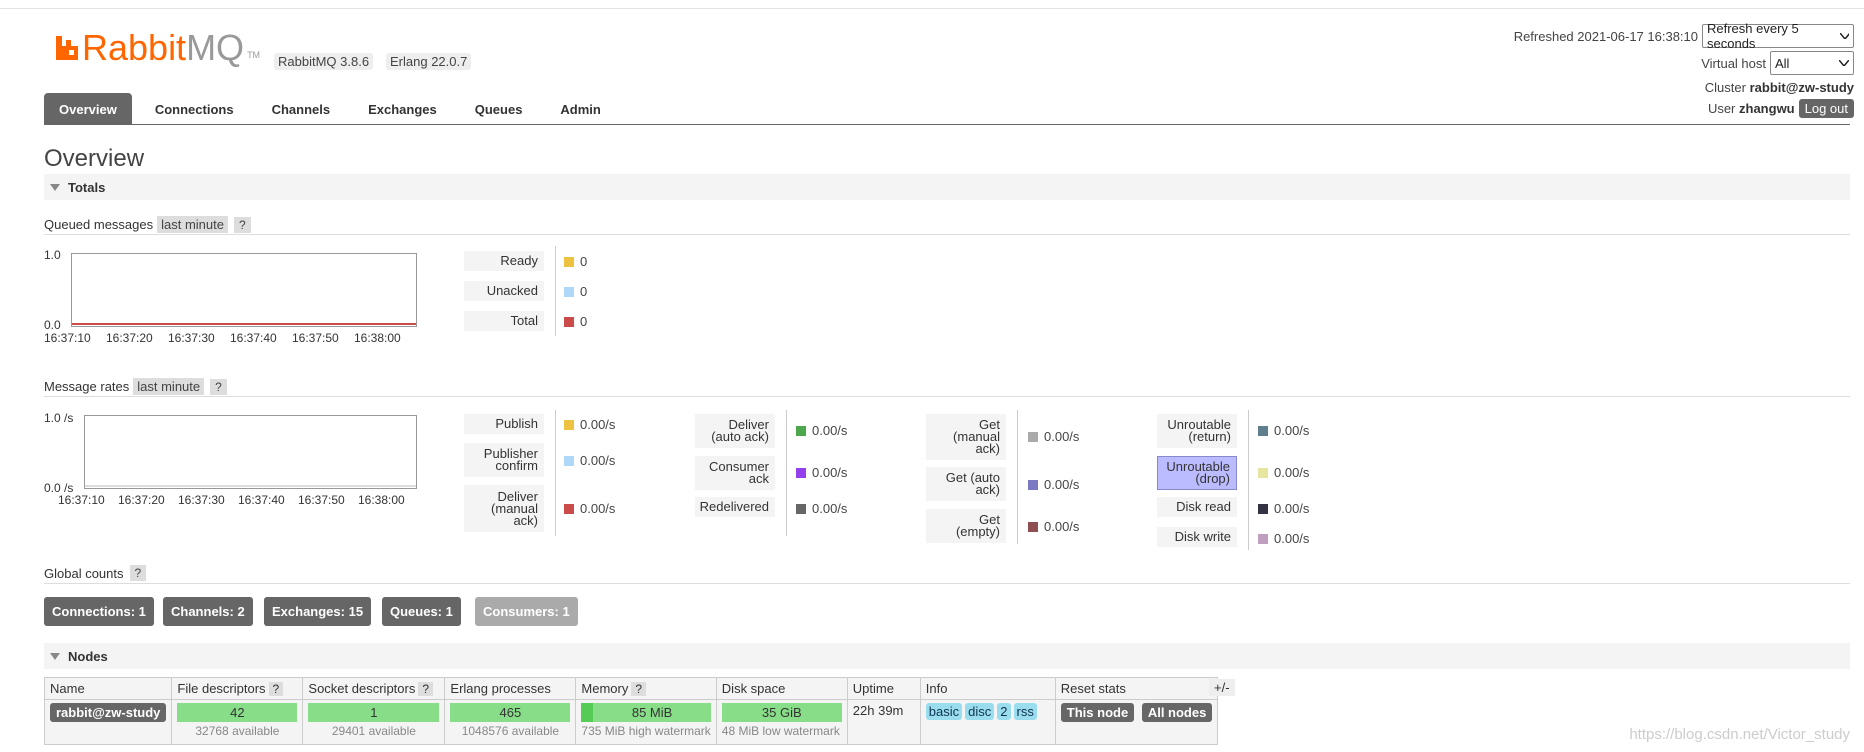 The height and width of the screenshot is (752, 1864). I want to click on cell-uptime: 22h 39m, so click(883, 722).